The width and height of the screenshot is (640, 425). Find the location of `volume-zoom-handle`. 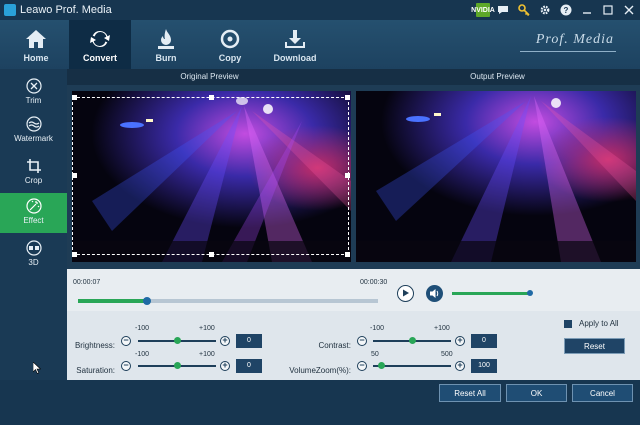

volume-zoom-handle is located at coordinates (382, 365).